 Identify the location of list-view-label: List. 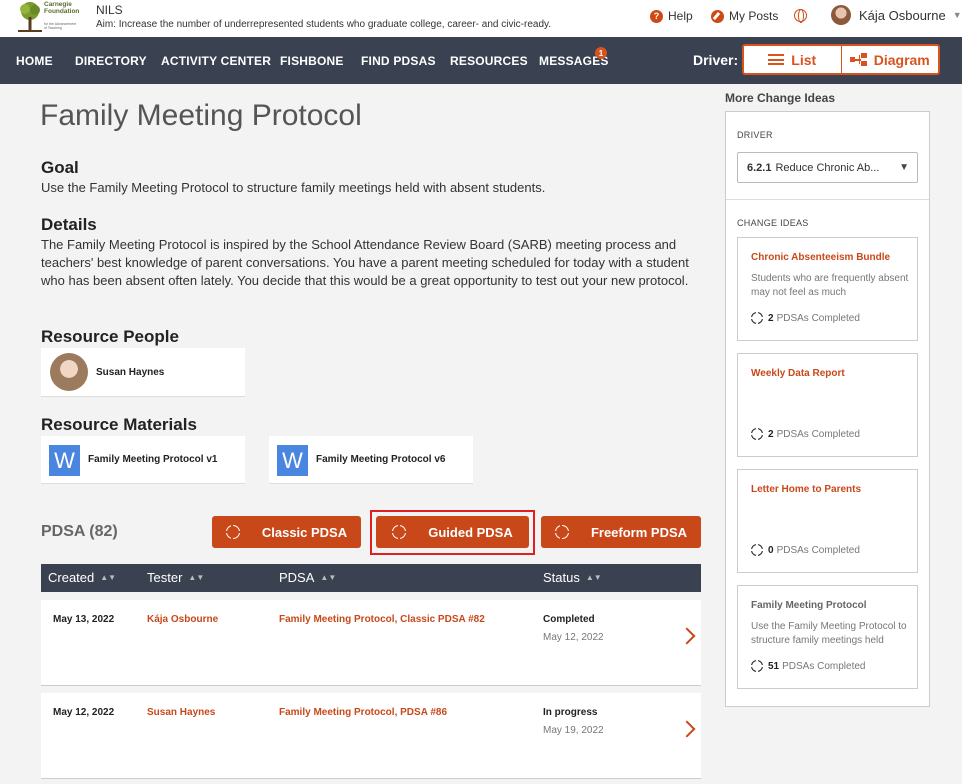
(804, 59).